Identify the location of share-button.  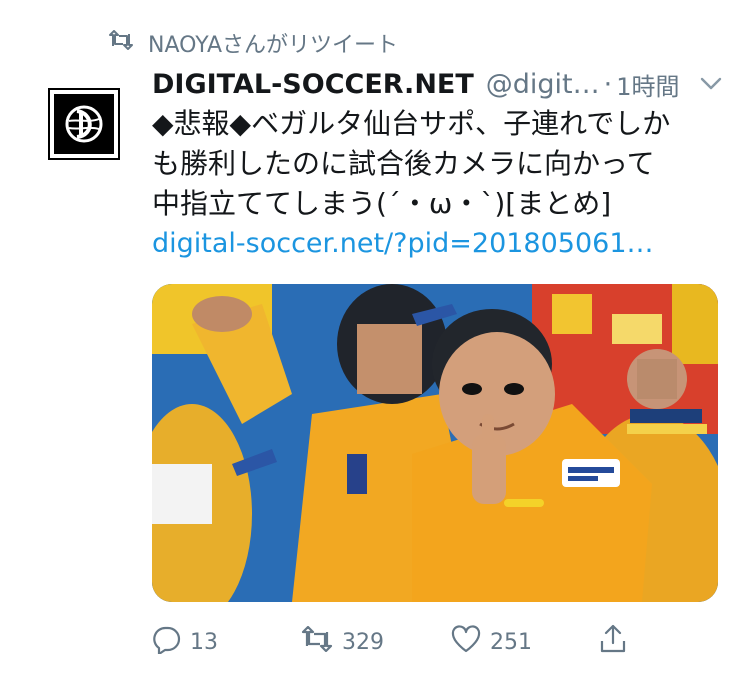
(613, 642).